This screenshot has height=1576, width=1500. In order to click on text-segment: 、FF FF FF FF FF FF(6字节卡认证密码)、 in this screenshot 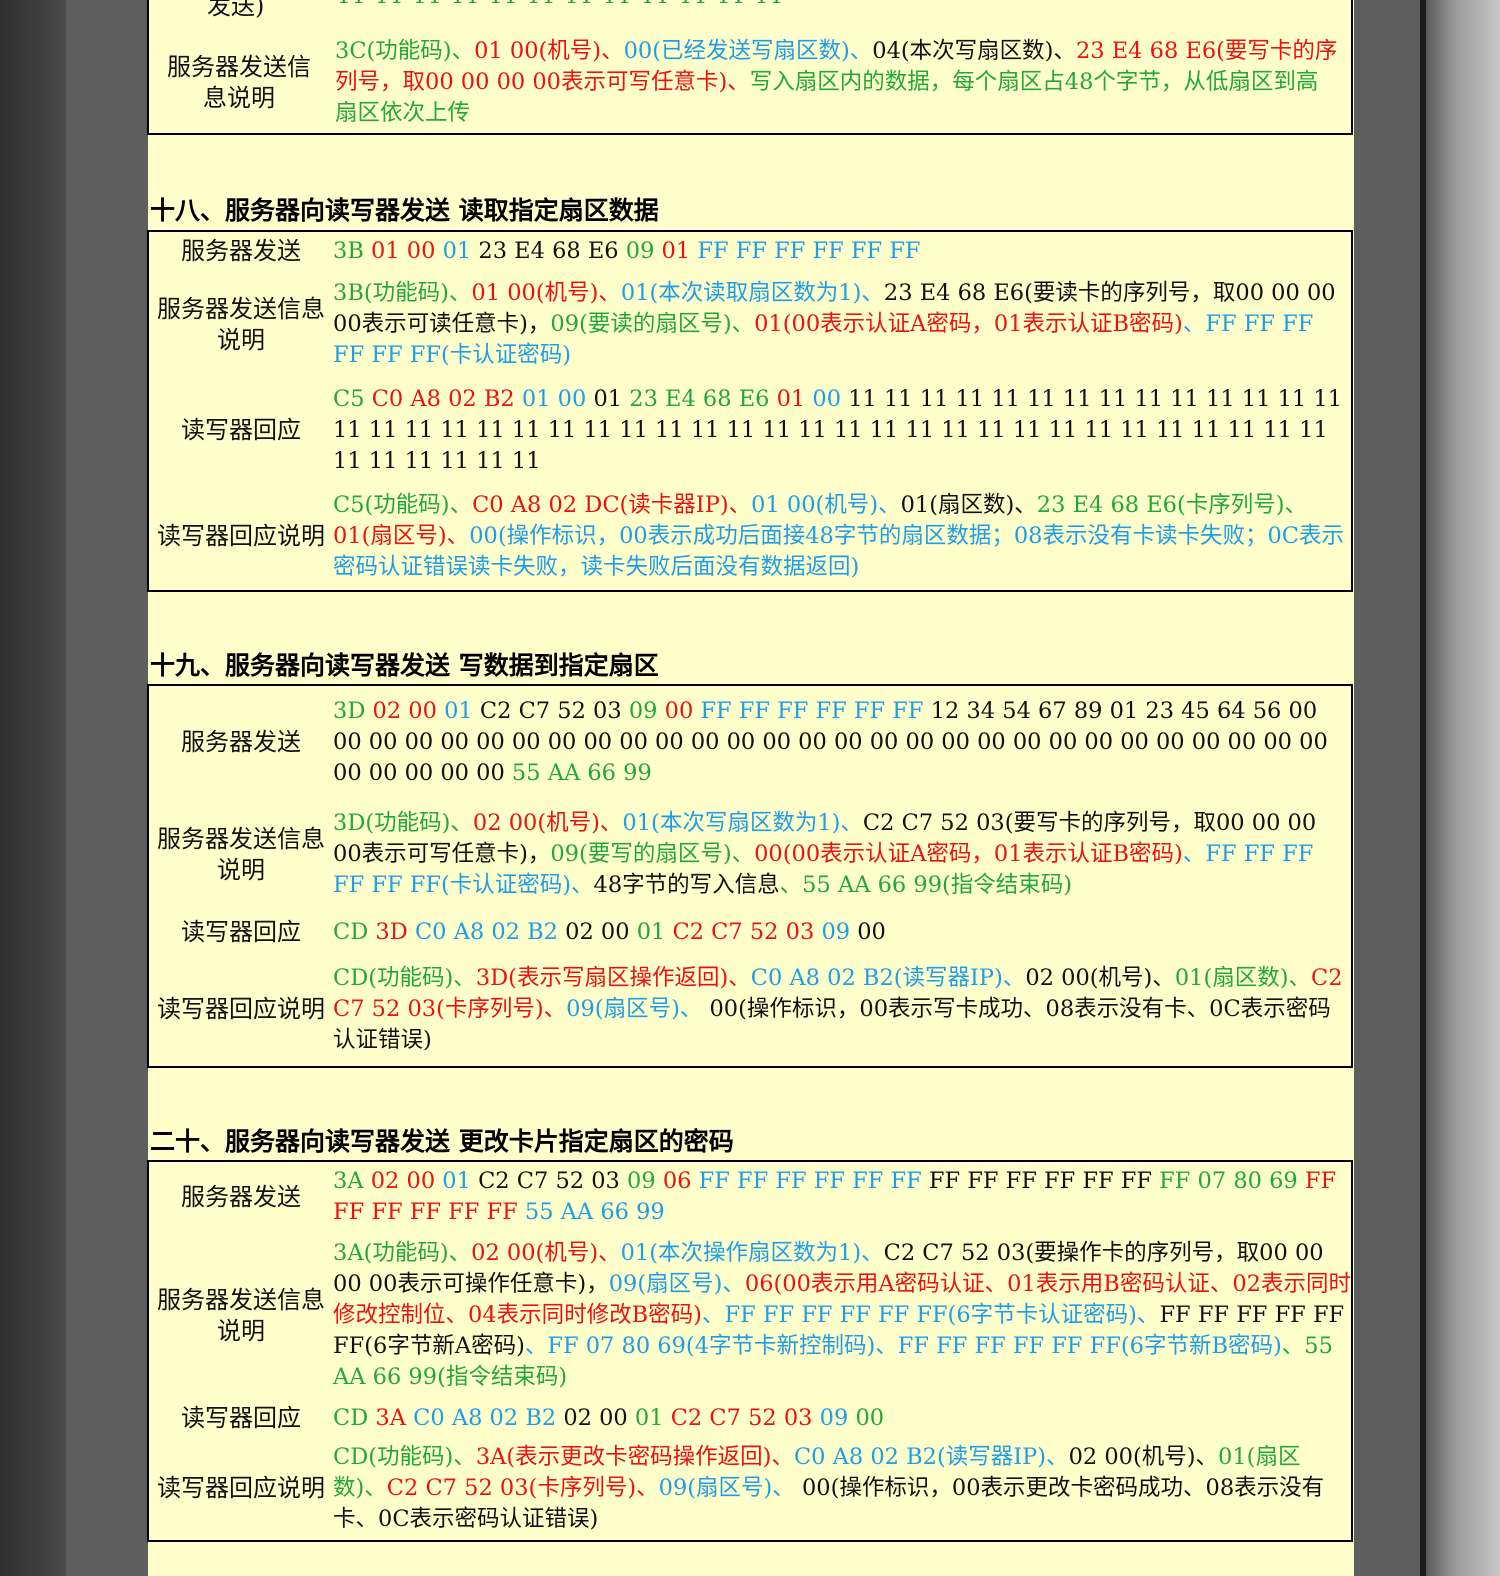, I will do `click(930, 1315)`.